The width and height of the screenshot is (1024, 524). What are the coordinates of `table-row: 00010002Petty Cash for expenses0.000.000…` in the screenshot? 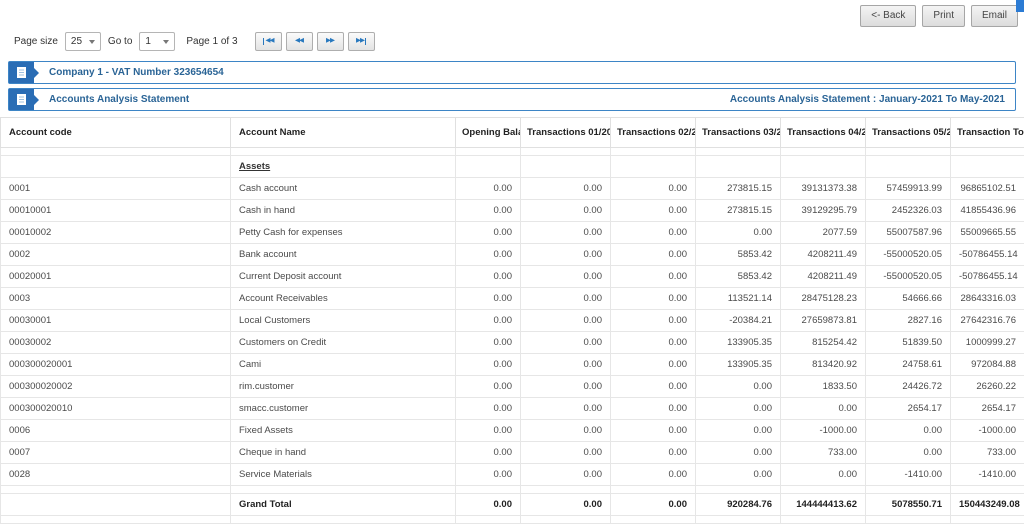 It's located at (512, 233).